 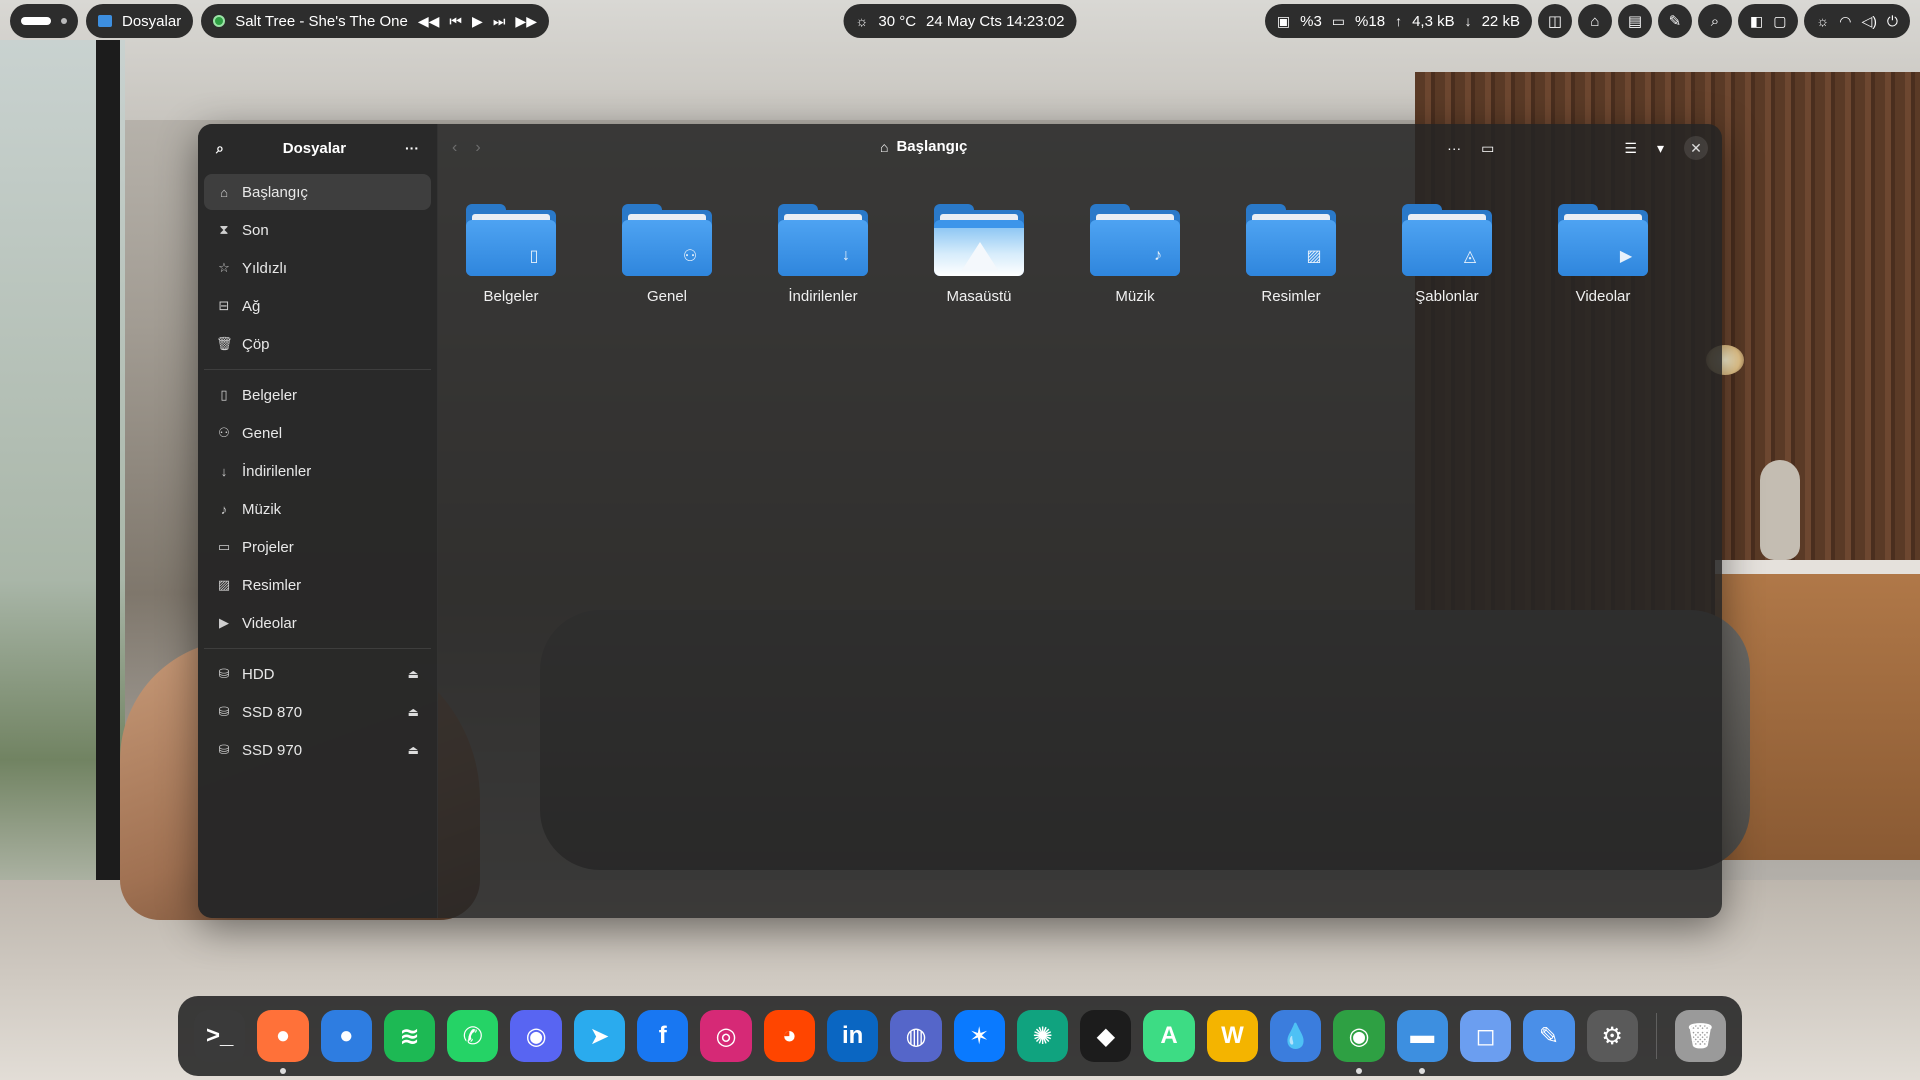 What do you see at coordinates (526, 21) in the screenshot?
I see `fast-forward-icon: ▶▶` at bounding box center [526, 21].